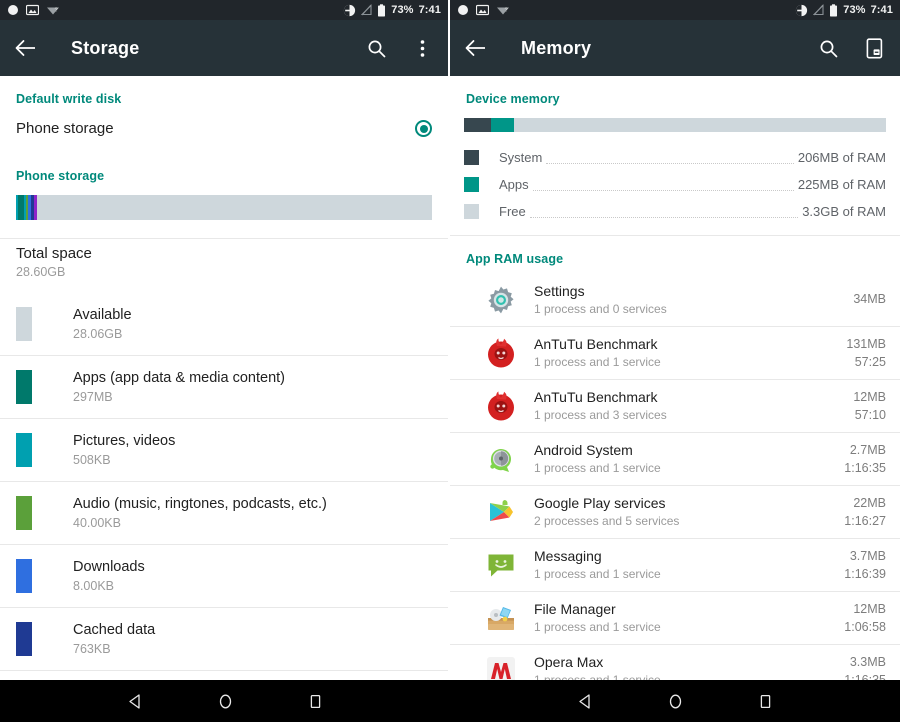  Describe the element at coordinates (179, 378) in the screenshot. I see `storage-item-label: Apps (app data & media content)` at that location.